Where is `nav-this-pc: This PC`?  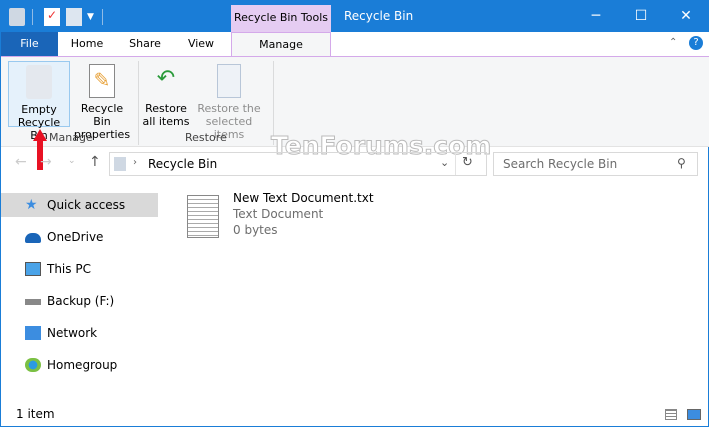
nav-this-pc: This PC is located at coordinates (79, 269).